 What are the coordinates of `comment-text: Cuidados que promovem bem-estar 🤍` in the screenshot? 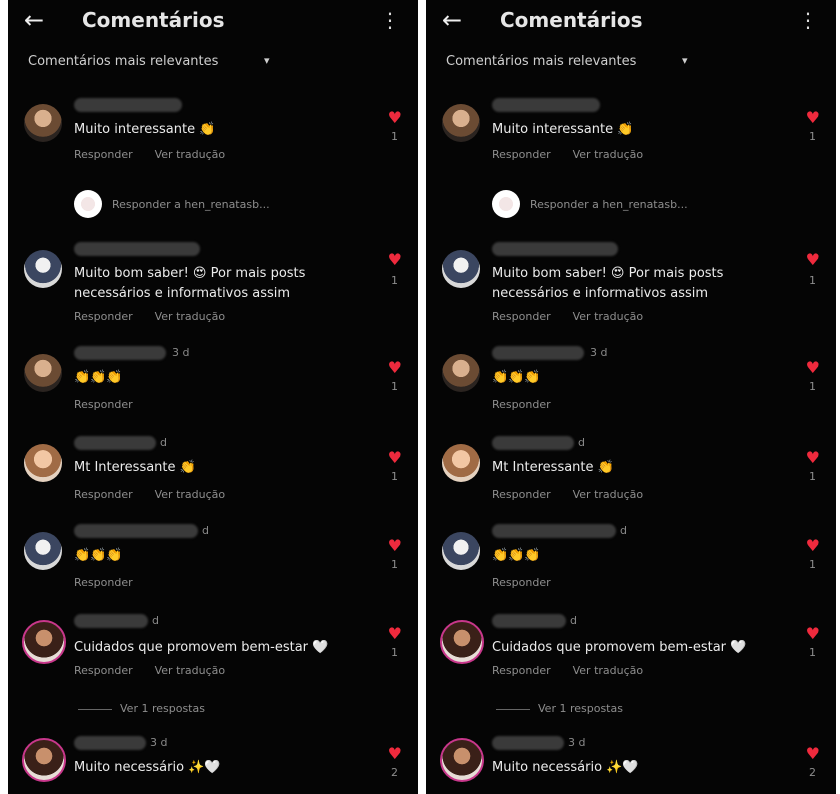 It's located at (619, 647).